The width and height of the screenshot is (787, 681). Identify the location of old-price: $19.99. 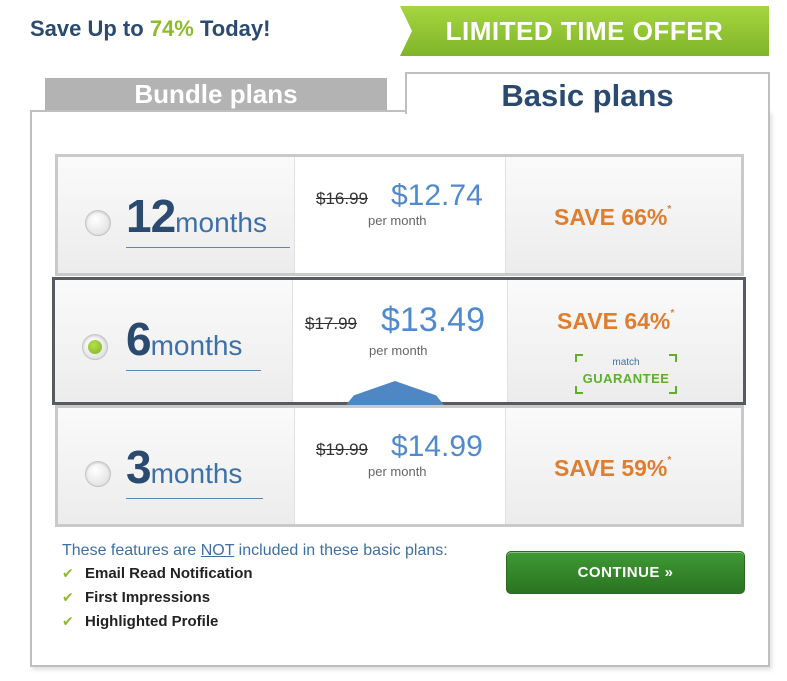
(342, 449).